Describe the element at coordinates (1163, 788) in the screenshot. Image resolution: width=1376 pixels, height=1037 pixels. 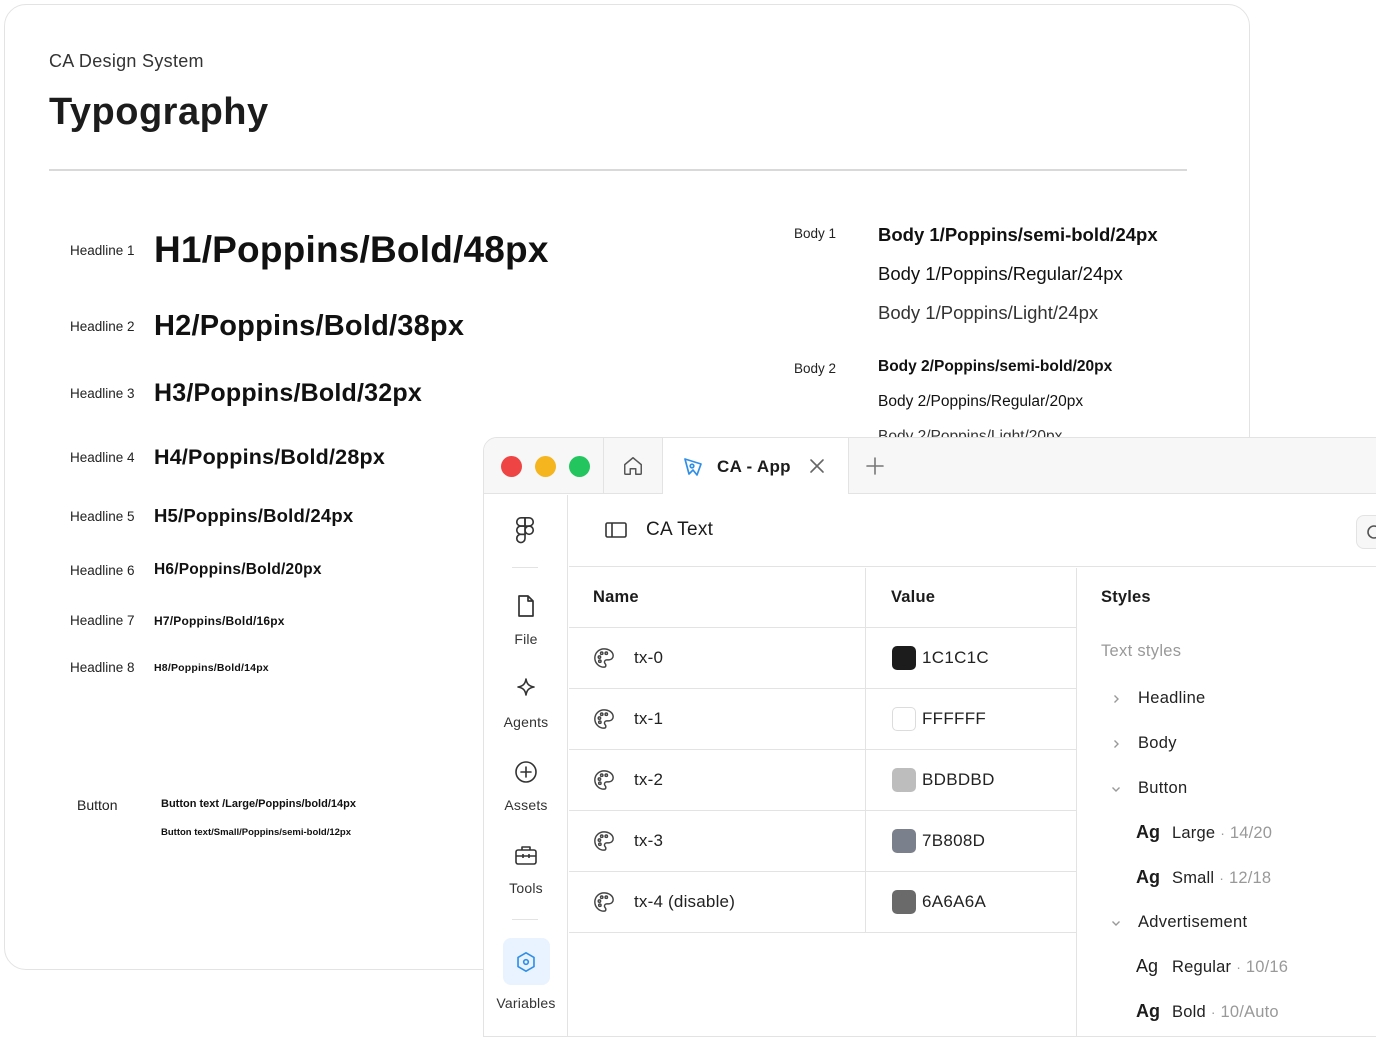
I see `style-group-label: Button` at that location.